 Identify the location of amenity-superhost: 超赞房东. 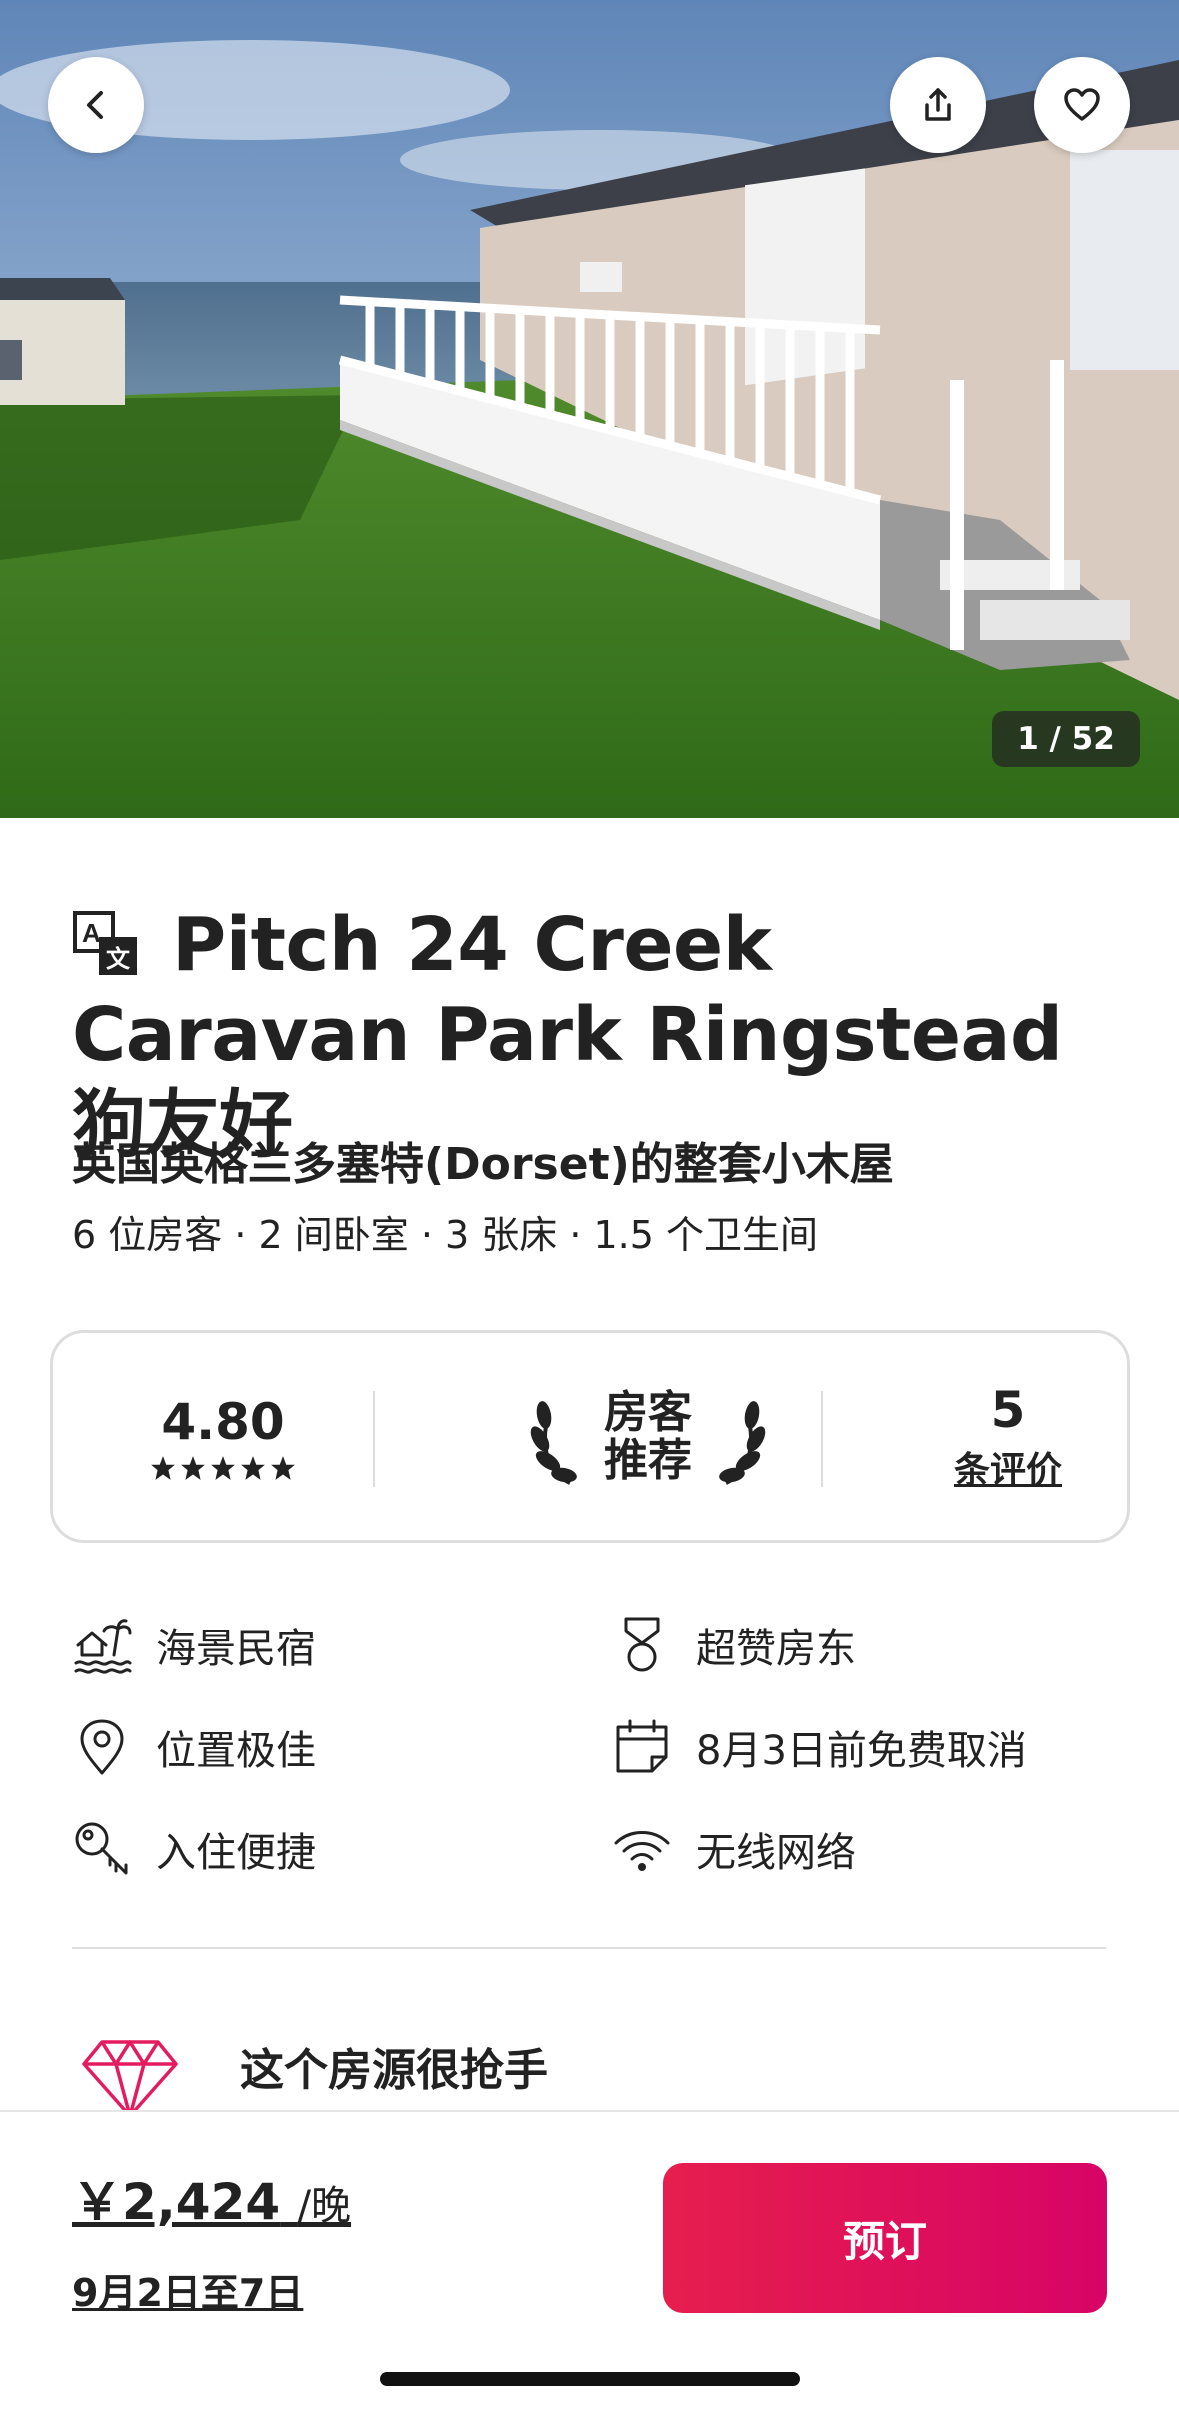
(734, 1645).